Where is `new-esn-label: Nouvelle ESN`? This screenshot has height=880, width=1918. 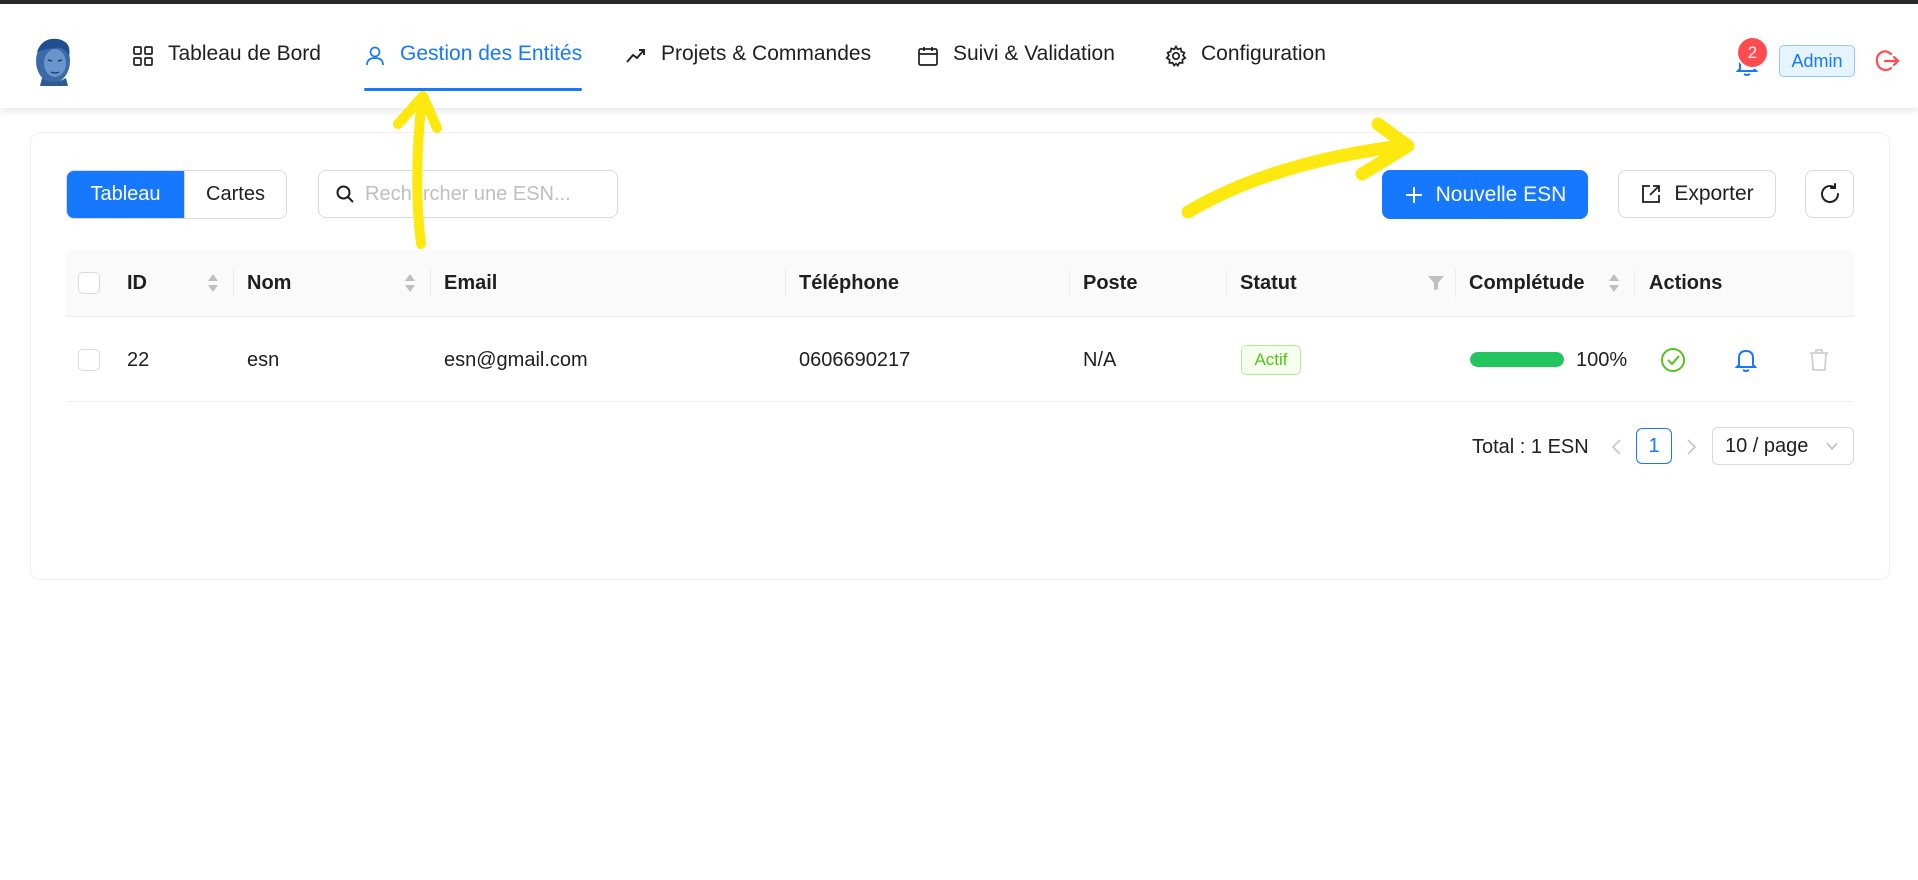
new-esn-label: Nouvelle ESN is located at coordinates (1501, 194).